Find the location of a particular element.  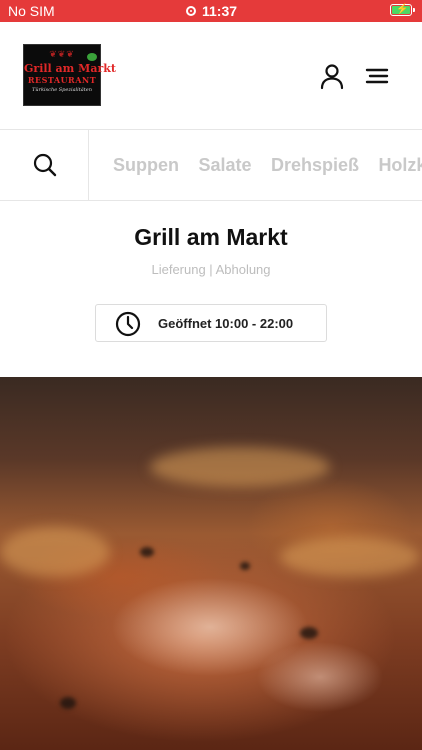

carrier-label: No SIM is located at coordinates (31, 11).